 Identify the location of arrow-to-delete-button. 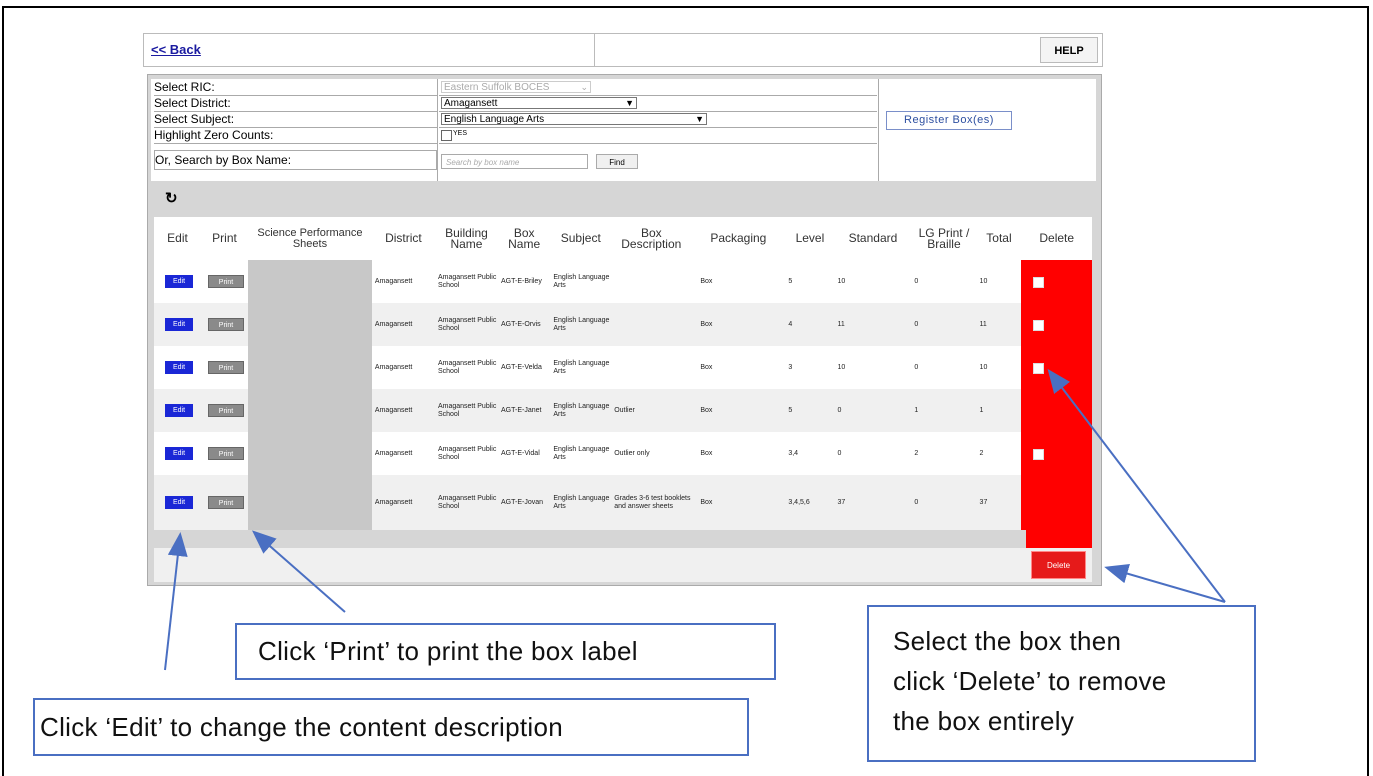
(1165, 583).